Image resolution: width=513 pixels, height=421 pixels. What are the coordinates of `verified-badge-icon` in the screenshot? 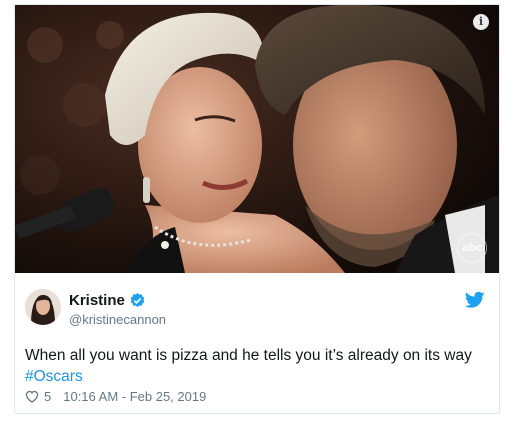 It's located at (137, 300).